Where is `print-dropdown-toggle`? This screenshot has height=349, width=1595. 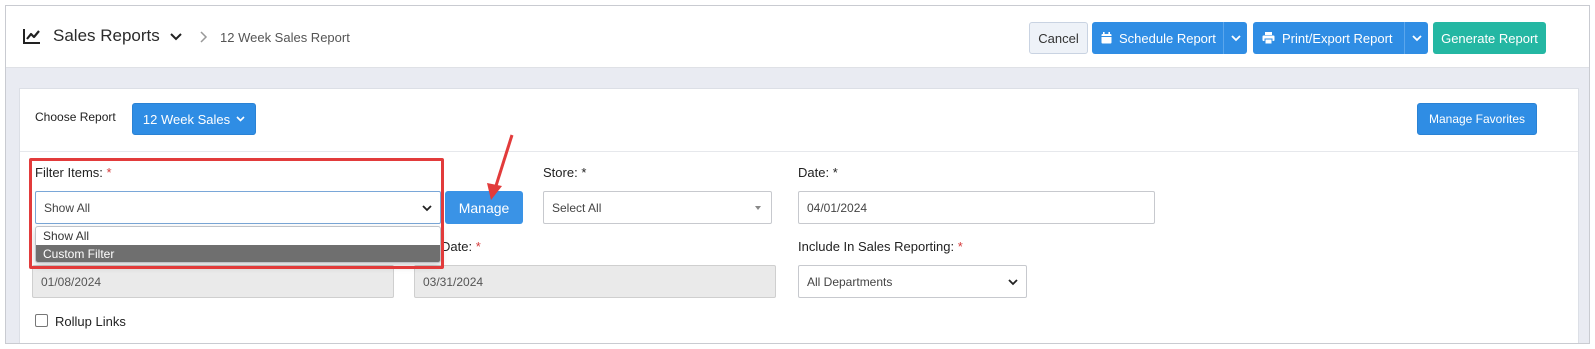
print-dropdown-toggle is located at coordinates (1416, 38).